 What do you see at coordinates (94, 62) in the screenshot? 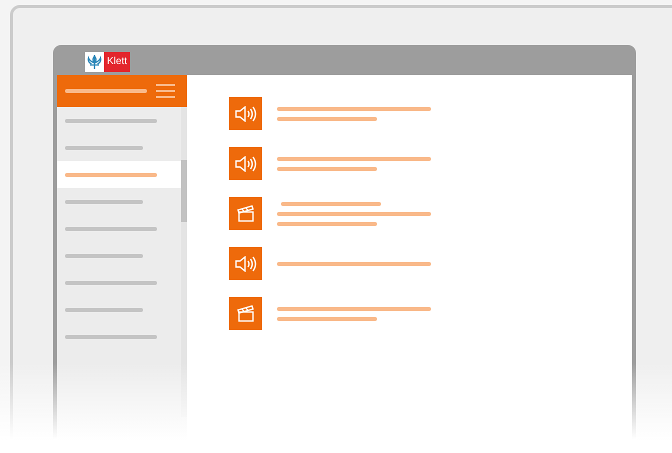
I see `fleur-de-lis-icon` at bounding box center [94, 62].